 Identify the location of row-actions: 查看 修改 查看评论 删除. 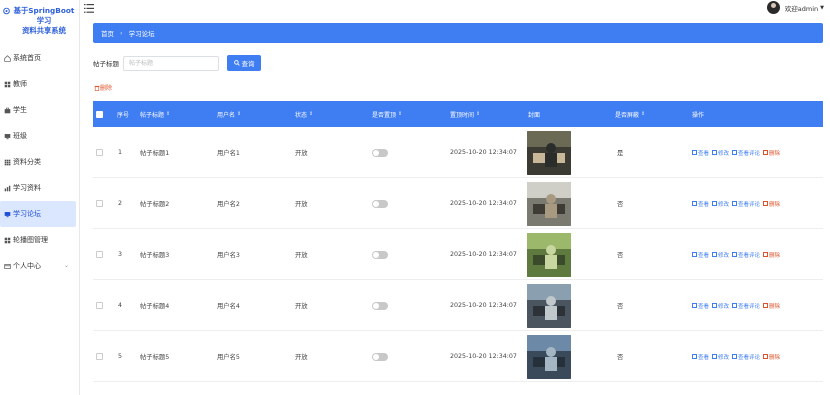
(737, 203).